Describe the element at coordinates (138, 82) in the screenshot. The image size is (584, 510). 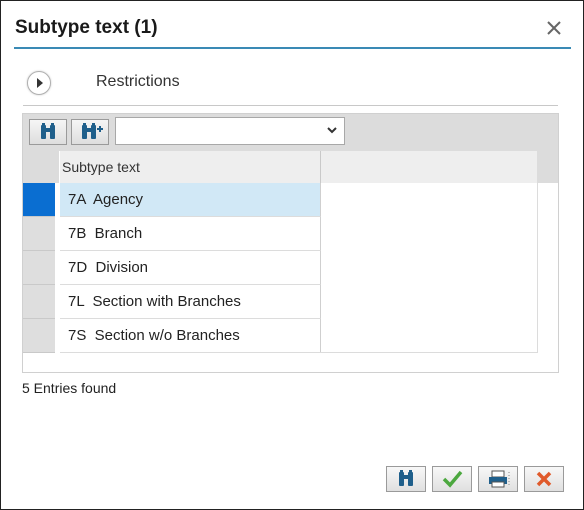
I see `restrictions-label: Restrictions` at that location.